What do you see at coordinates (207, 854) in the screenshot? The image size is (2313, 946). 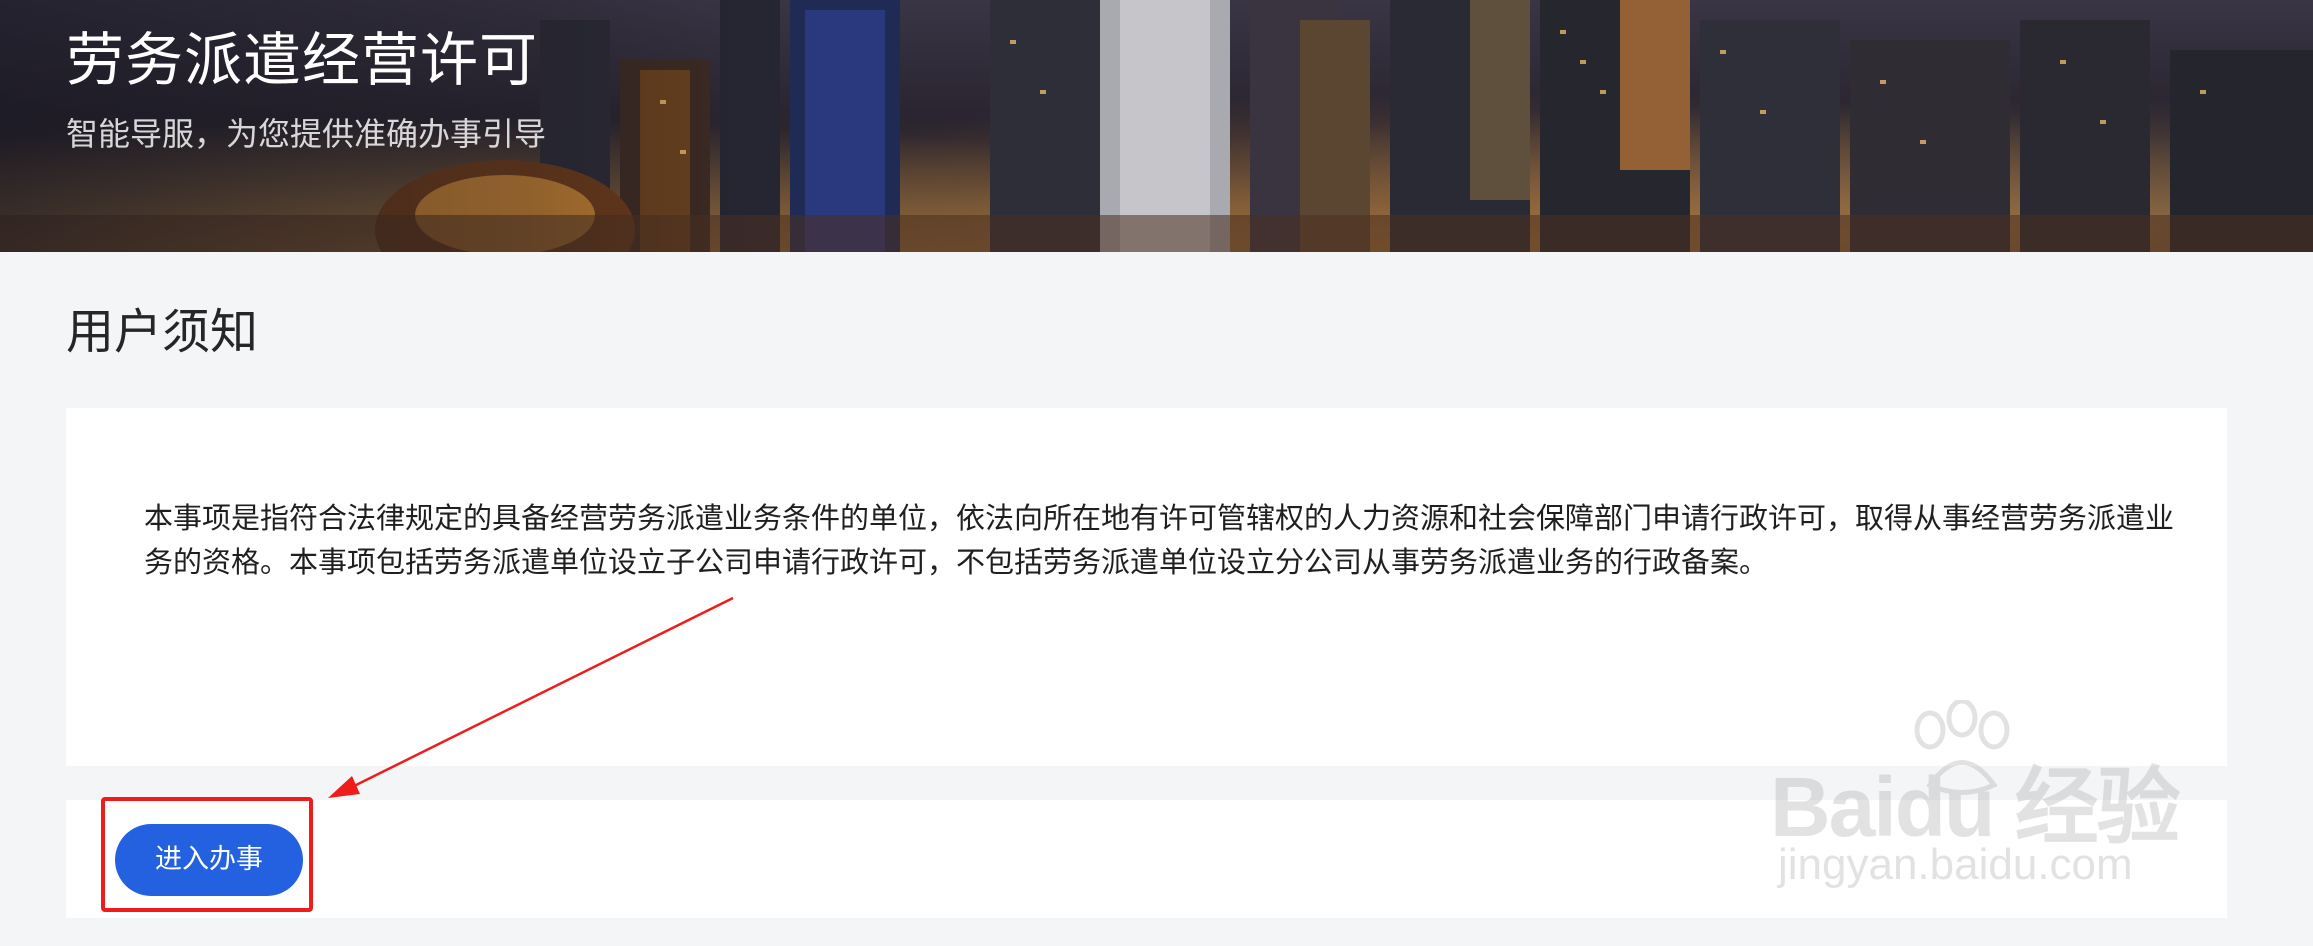 I see `annotation-highlight-box` at bounding box center [207, 854].